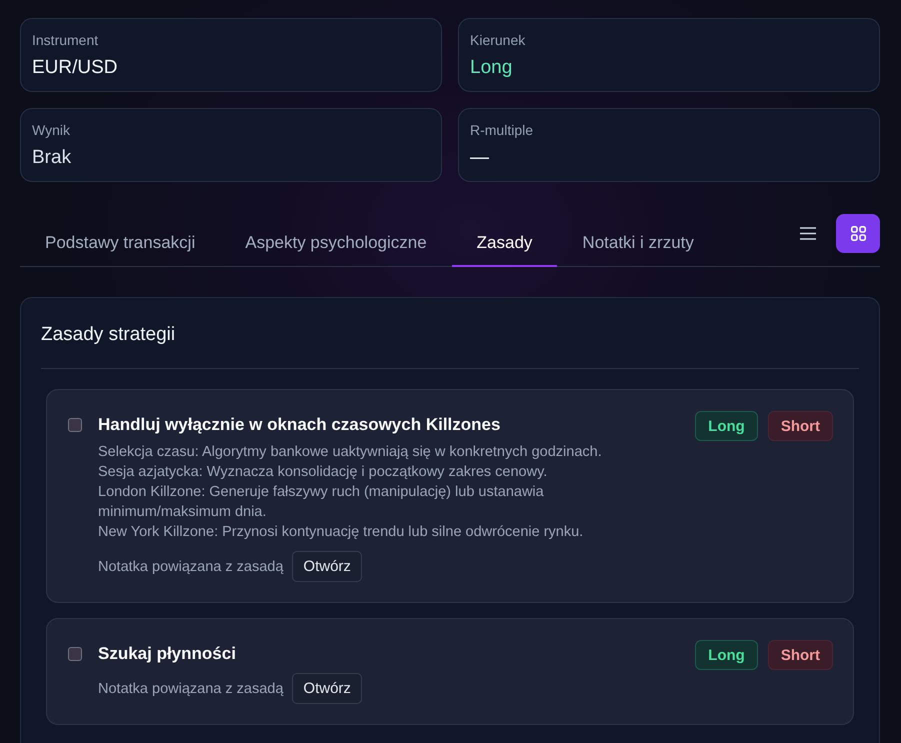  I want to click on rule-title: Szukaj płynności, so click(167, 654).